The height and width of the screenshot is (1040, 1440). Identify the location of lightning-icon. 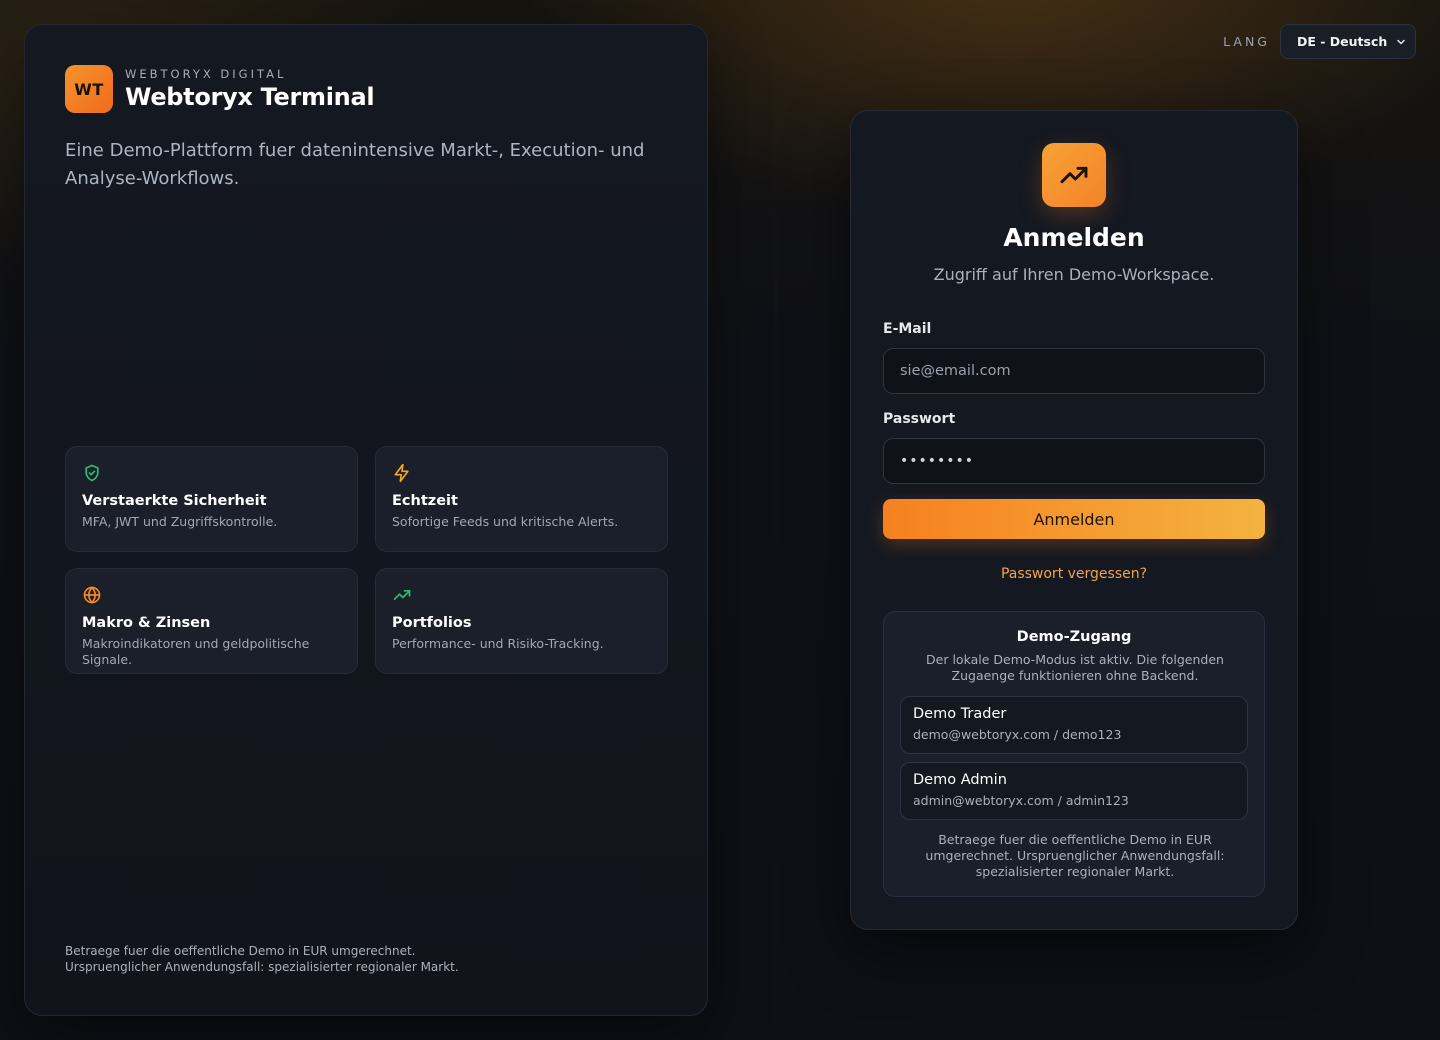
(401, 473).